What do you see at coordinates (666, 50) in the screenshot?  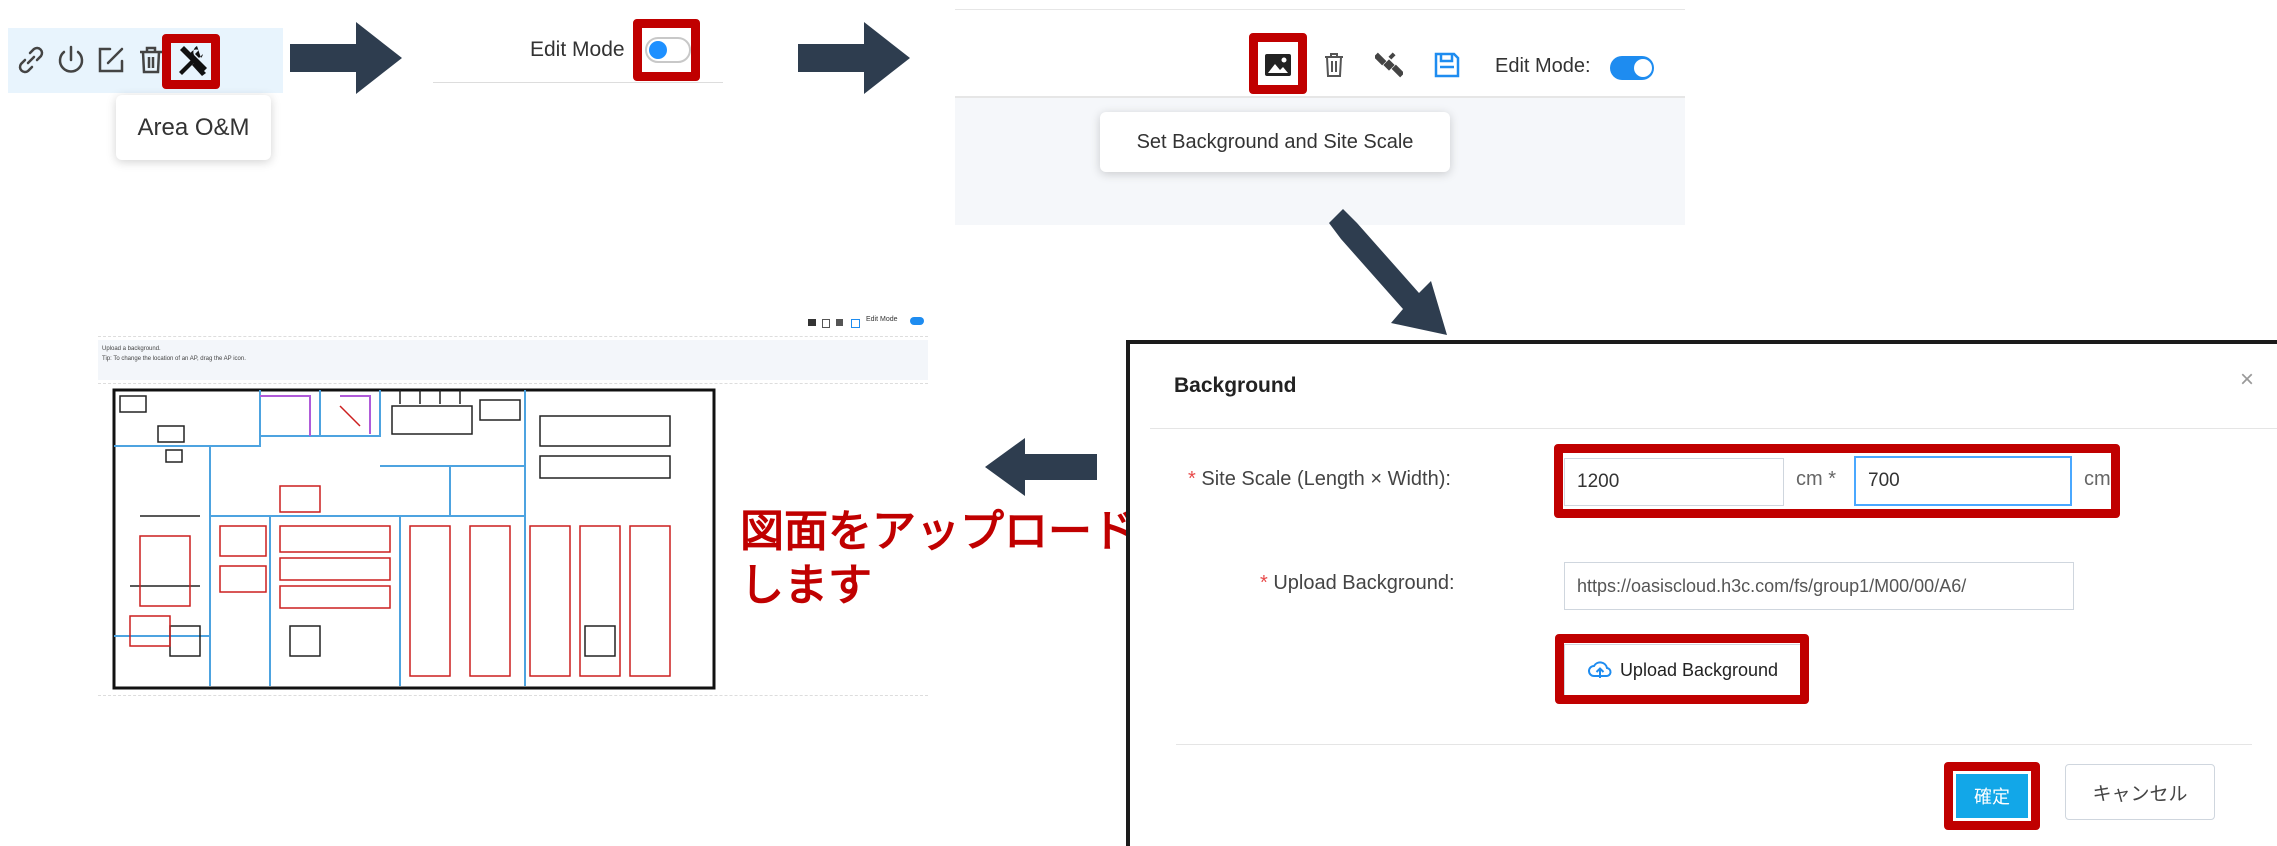 I see `highlight-toggle-off` at bounding box center [666, 50].